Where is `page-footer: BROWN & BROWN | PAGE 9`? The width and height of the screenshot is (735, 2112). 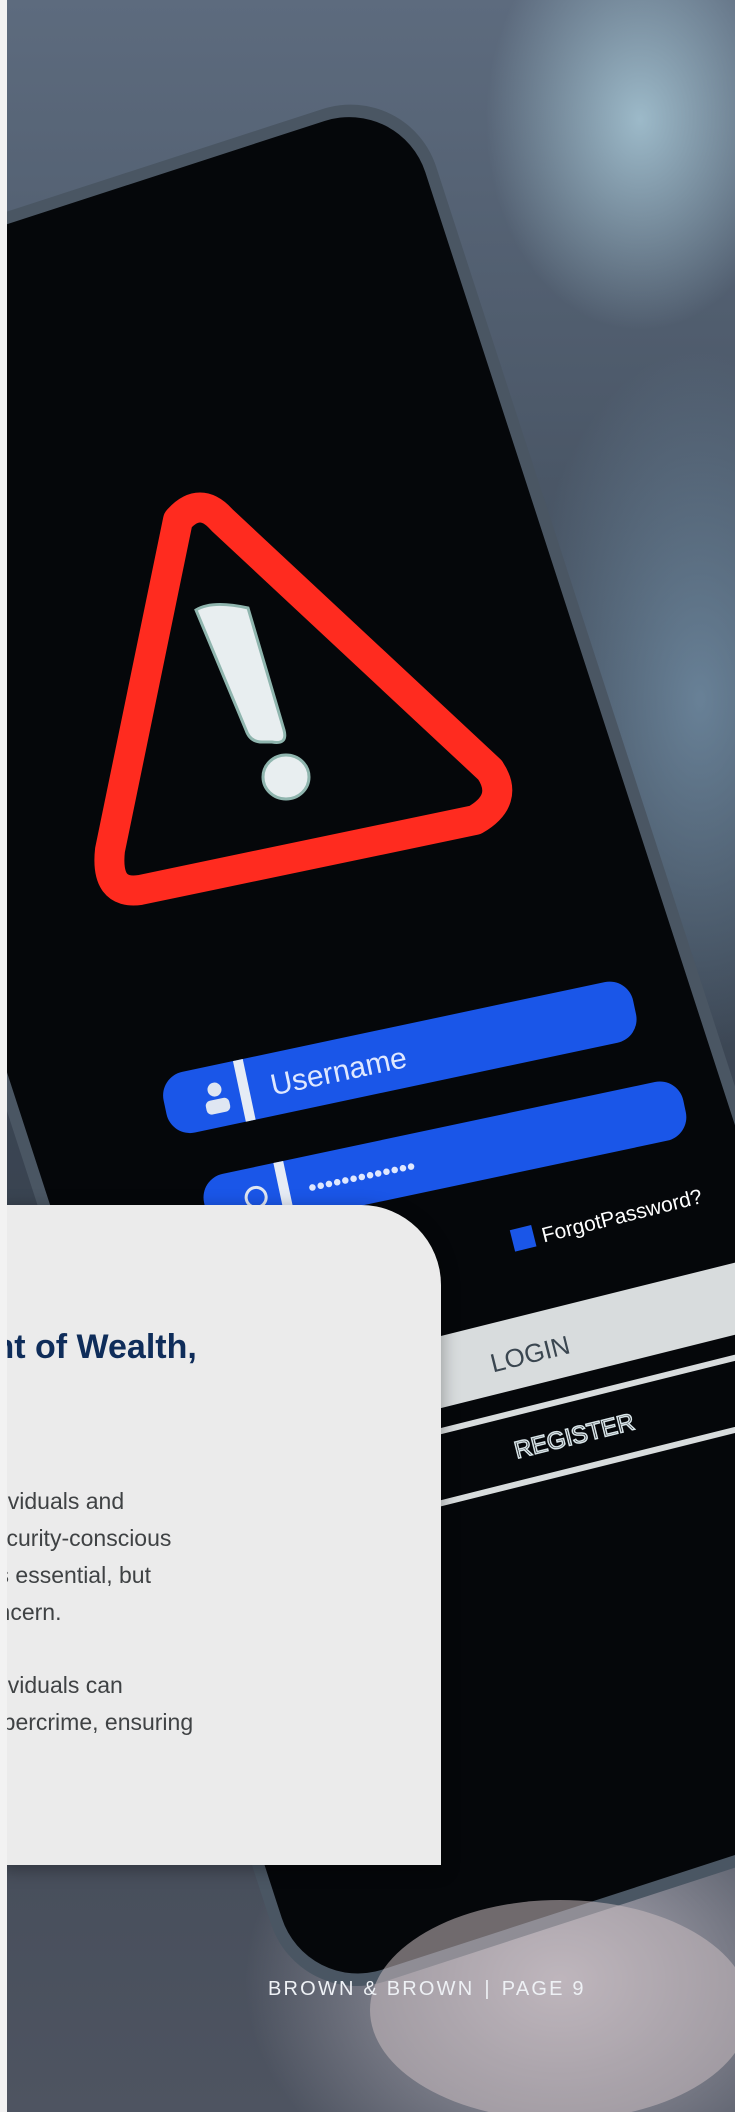
page-footer: BROWN & BROWN | PAGE 9 is located at coordinates (427, 1989).